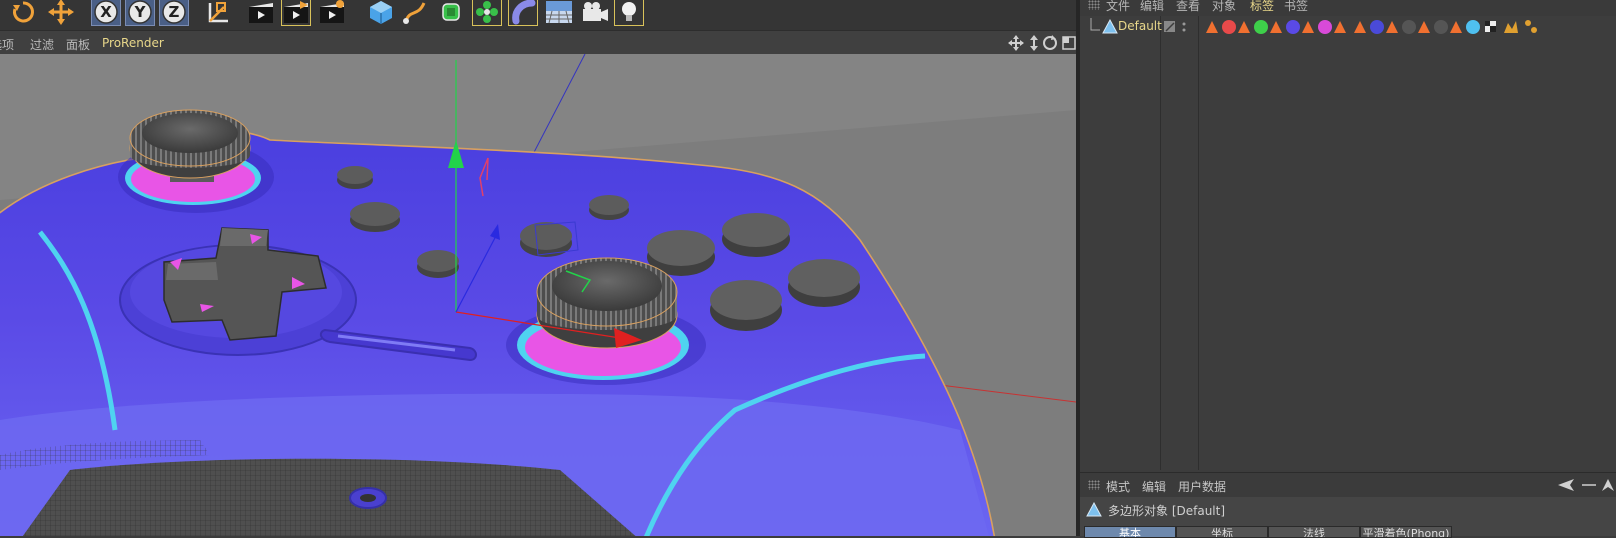  I want to click on camera-icon, so click(595, 13).